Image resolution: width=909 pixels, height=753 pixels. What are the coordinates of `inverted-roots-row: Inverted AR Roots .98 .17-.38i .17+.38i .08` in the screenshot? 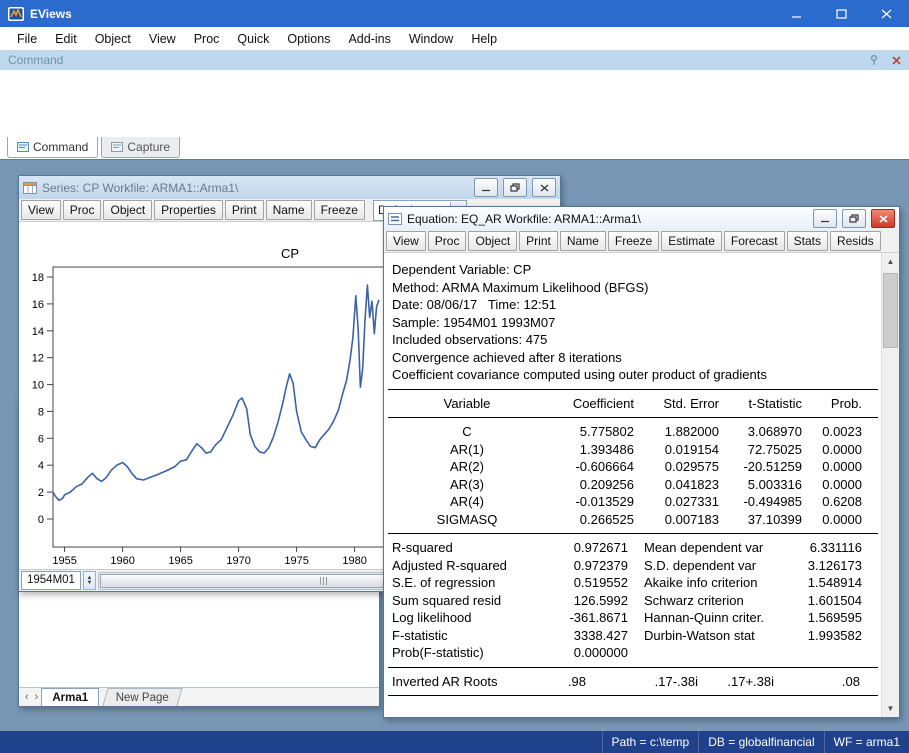 It's located at (633, 682).